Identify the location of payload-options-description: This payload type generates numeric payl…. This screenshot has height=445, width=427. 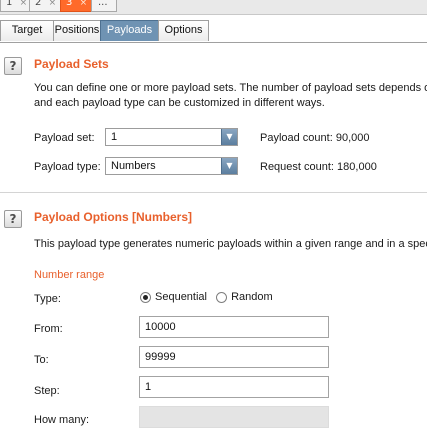
(230, 244).